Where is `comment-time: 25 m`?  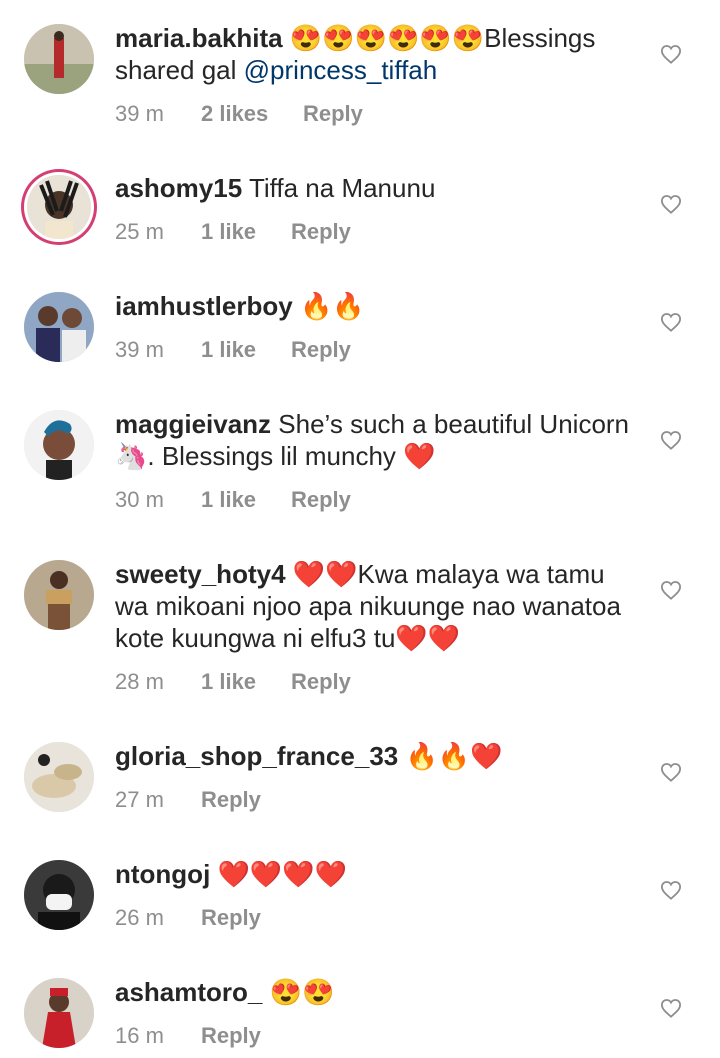
comment-time: 25 m is located at coordinates (139, 231).